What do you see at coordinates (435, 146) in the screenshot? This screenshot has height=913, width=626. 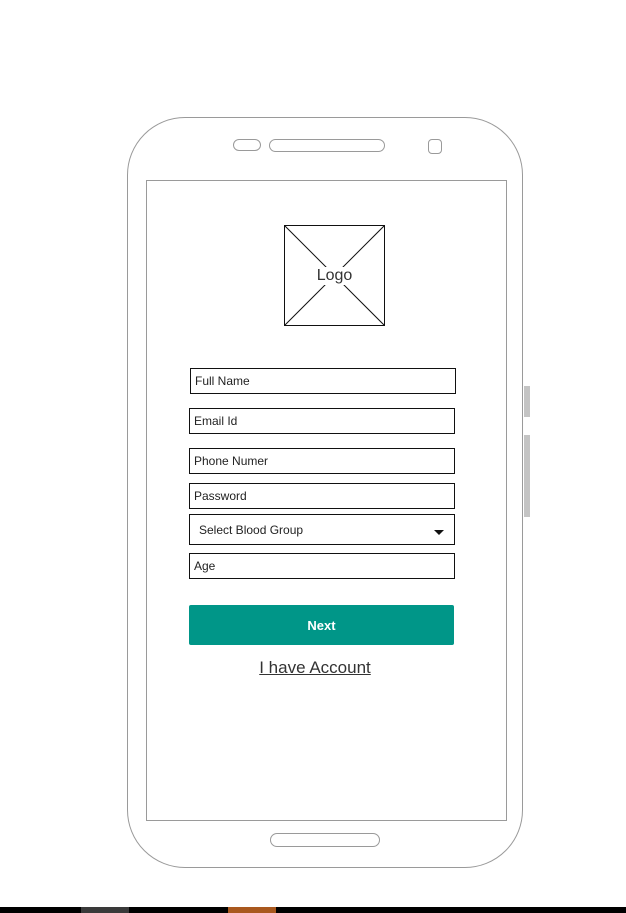 I see `phone-camera` at bounding box center [435, 146].